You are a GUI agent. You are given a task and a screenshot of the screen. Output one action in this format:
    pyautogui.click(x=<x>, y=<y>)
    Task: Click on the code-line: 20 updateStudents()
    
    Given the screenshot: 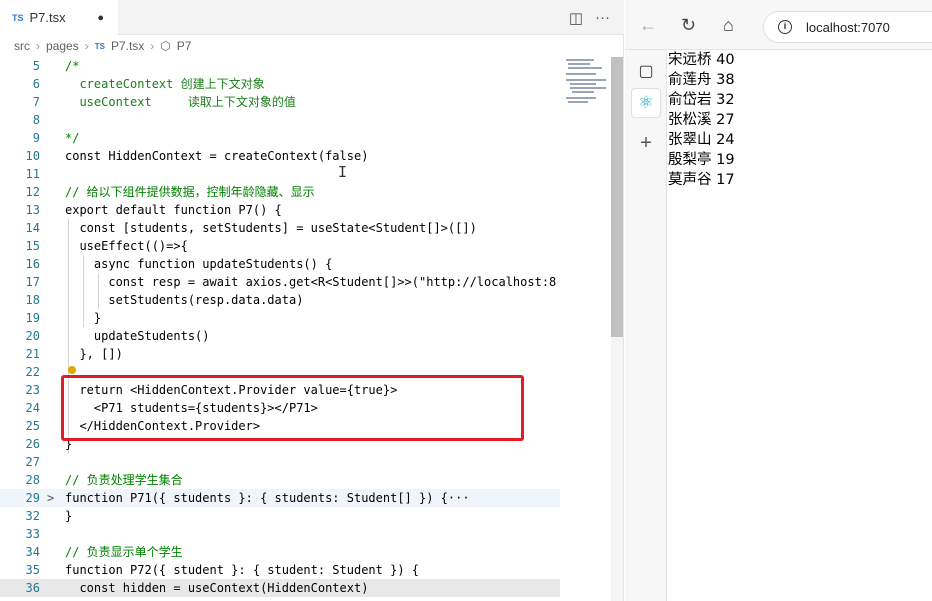 What is the action you would take?
    pyautogui.click(x=117, y=336)
    